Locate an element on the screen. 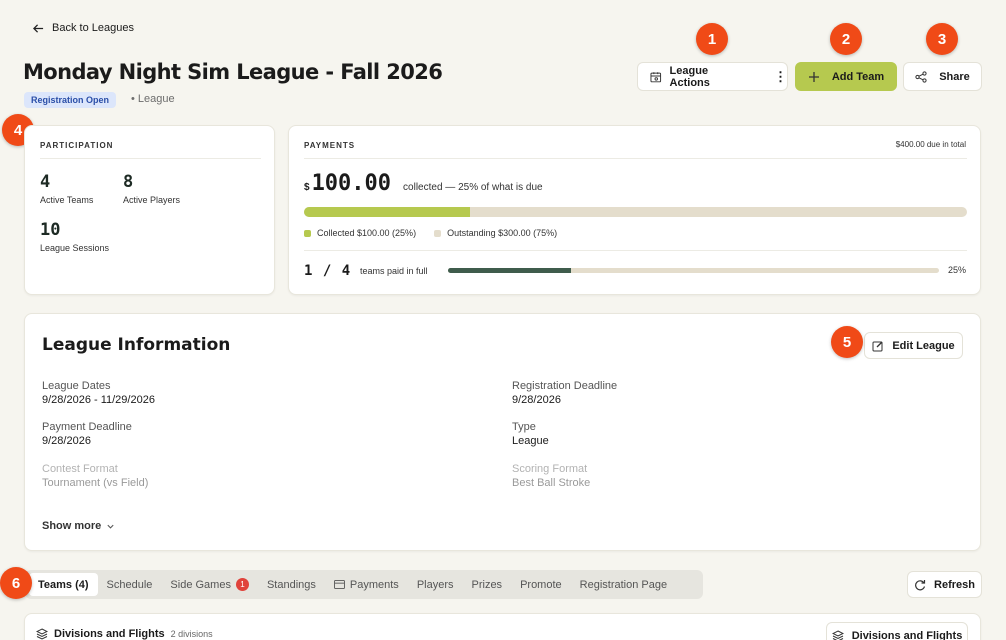 The image size is (1006, 640). tab-label: Promote is located at coordinates (541, 584).